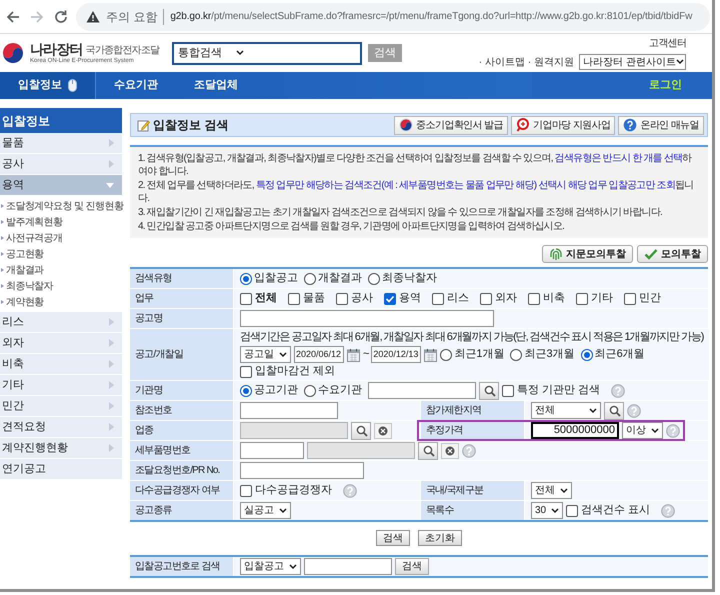 Image resolution: width=720 pixels, height=595 pixels. Describe the element at coordinates (61, 143) in the screenshot. I see `sidebar-item: 물품` at that location.